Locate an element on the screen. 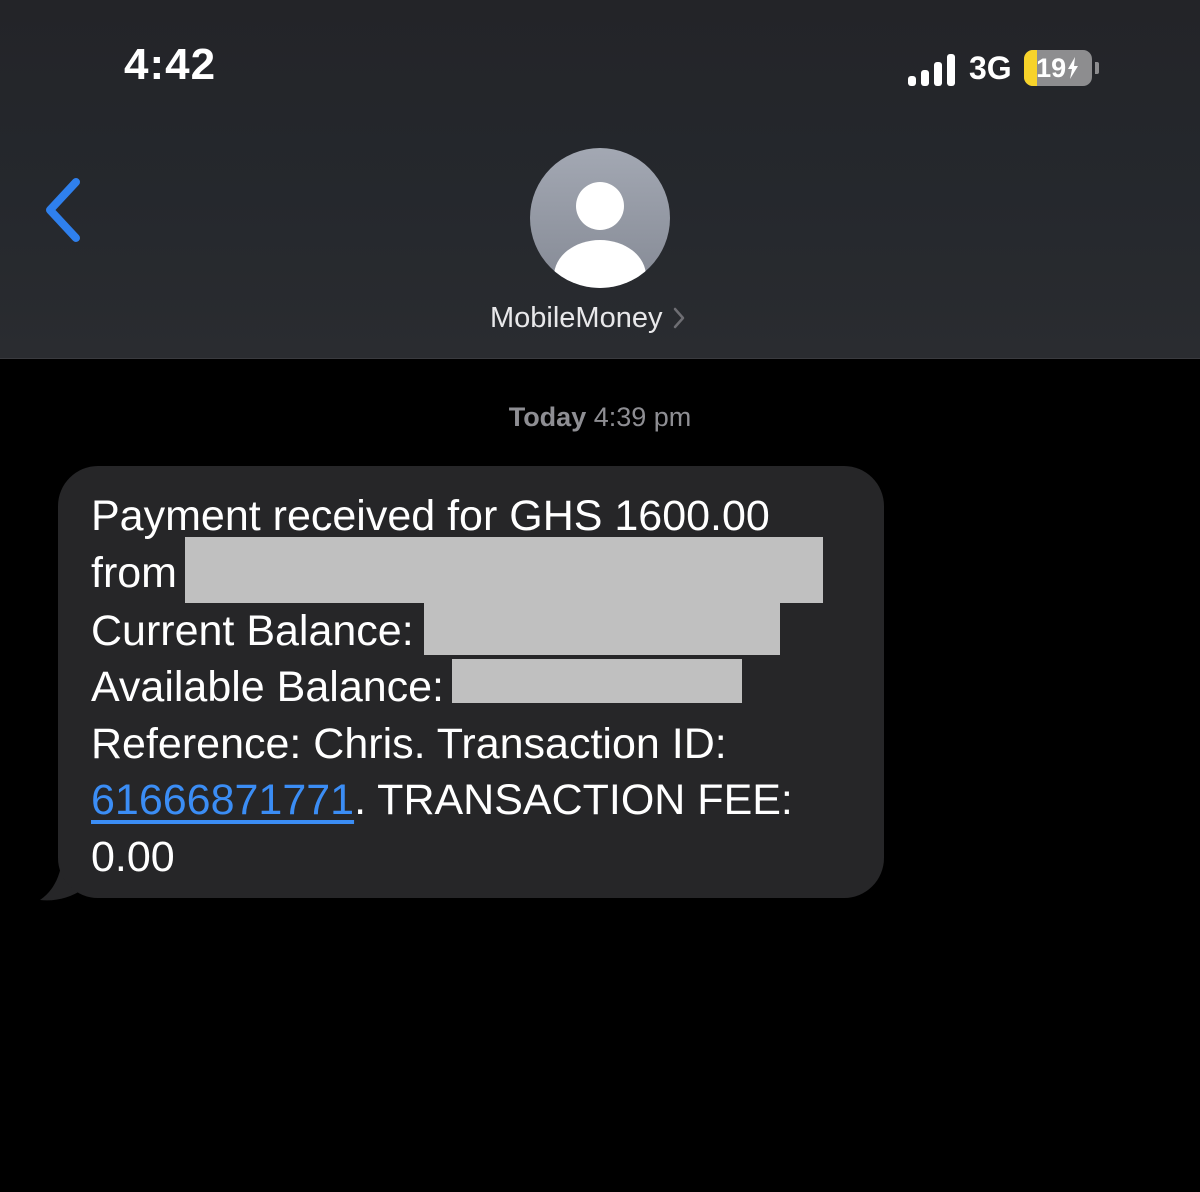 This screenshot has width=1200, height=1192. message-line-5: Reference: Chris. Transaction ID: is located at coordinates (409, 743).